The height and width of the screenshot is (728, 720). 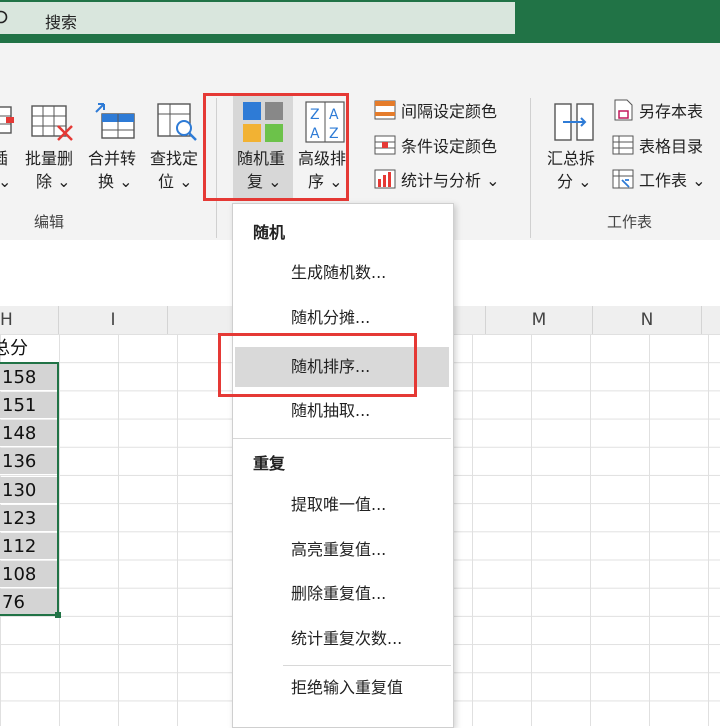 I want to click on insert-icon, so click(x=7, y=120).